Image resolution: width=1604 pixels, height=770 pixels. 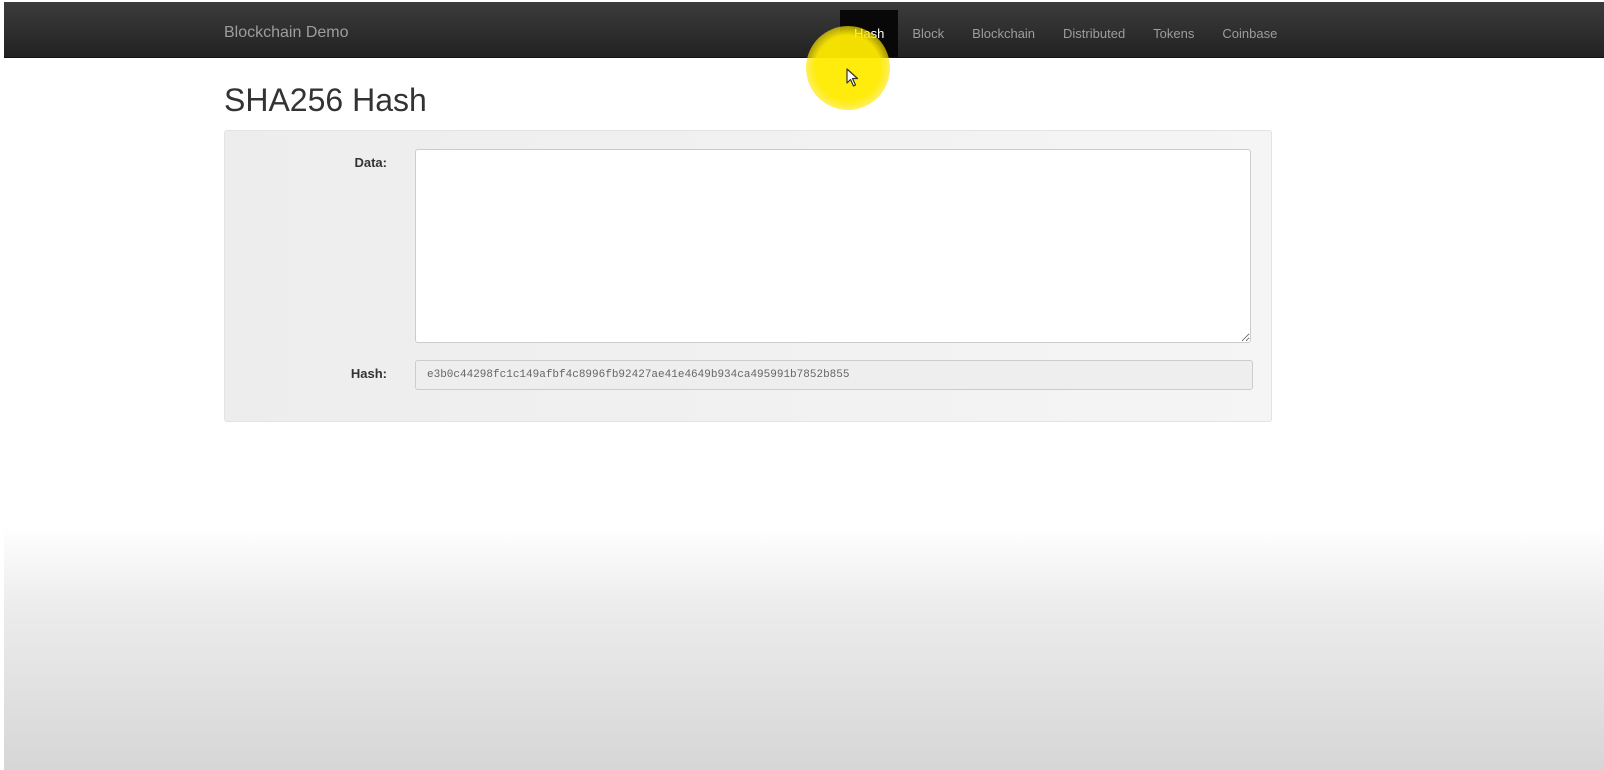 What do you see at coordinates (286, 29) in the screenshot?
I see `brand-link: Blockchain Demo` at bounding box center [286, 29].